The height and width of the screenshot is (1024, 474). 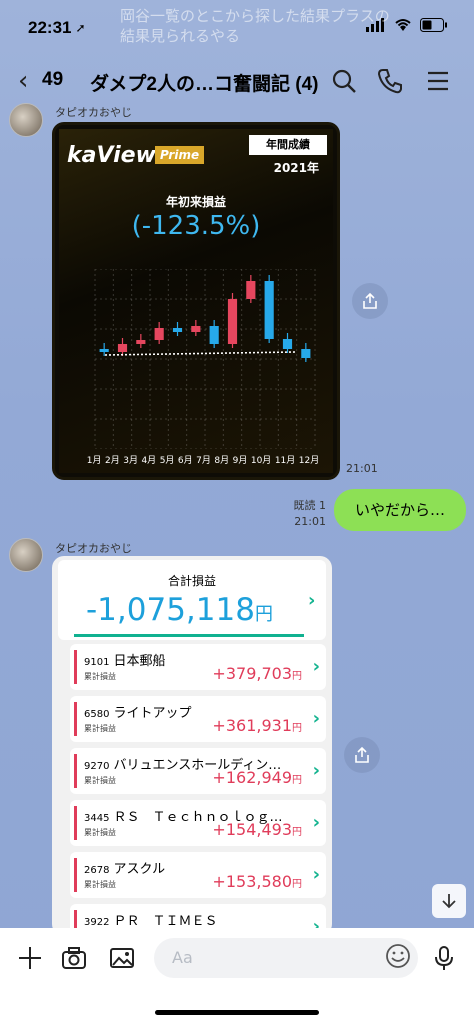 I want to click on month-label: 9月, so click(x=240, y=461).